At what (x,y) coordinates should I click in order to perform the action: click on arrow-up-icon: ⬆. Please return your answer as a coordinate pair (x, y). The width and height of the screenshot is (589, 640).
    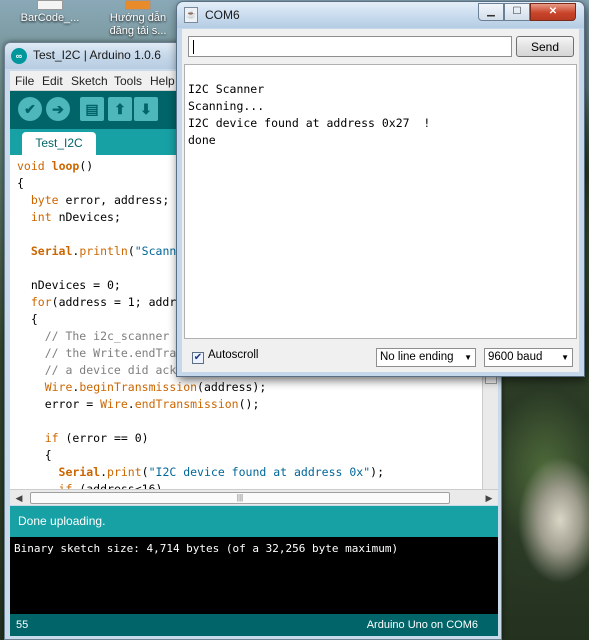
    Looking at the image, I should click on (120, 109).